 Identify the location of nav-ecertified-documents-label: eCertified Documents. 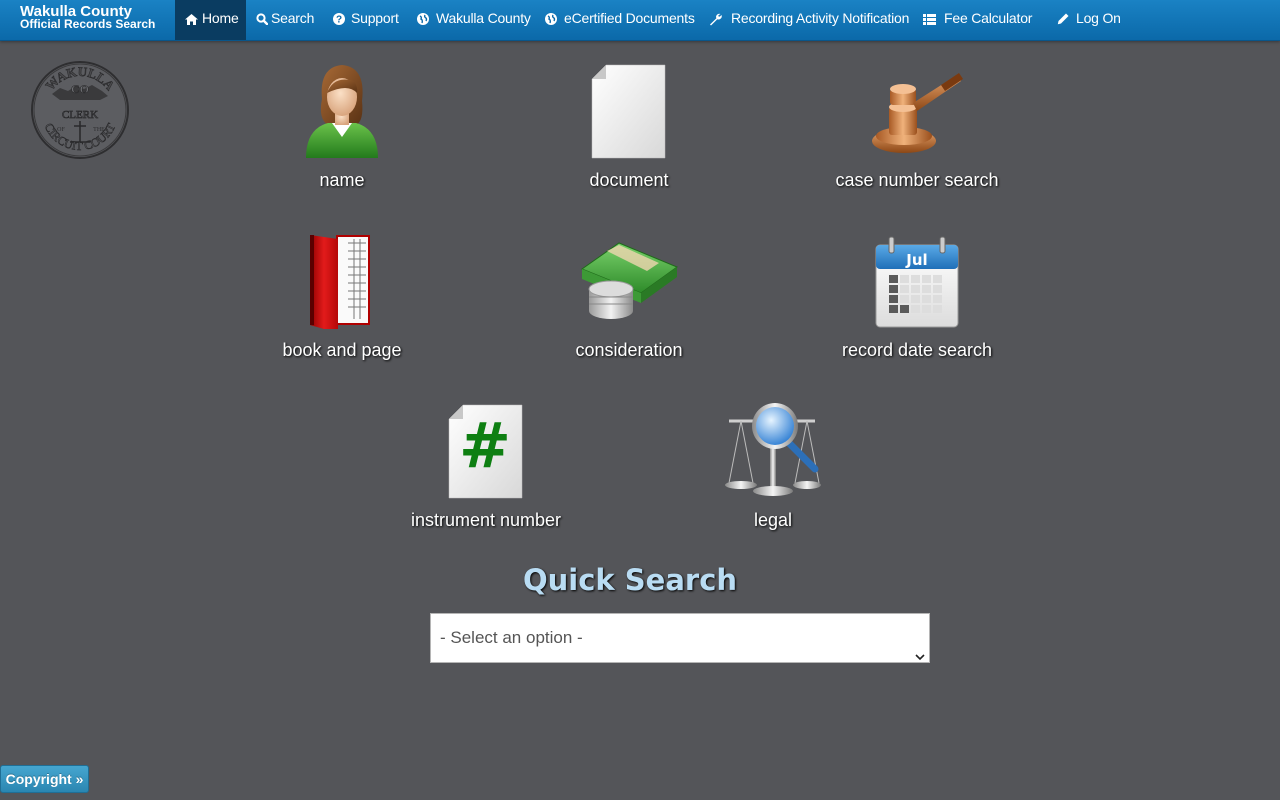
(629, 18).